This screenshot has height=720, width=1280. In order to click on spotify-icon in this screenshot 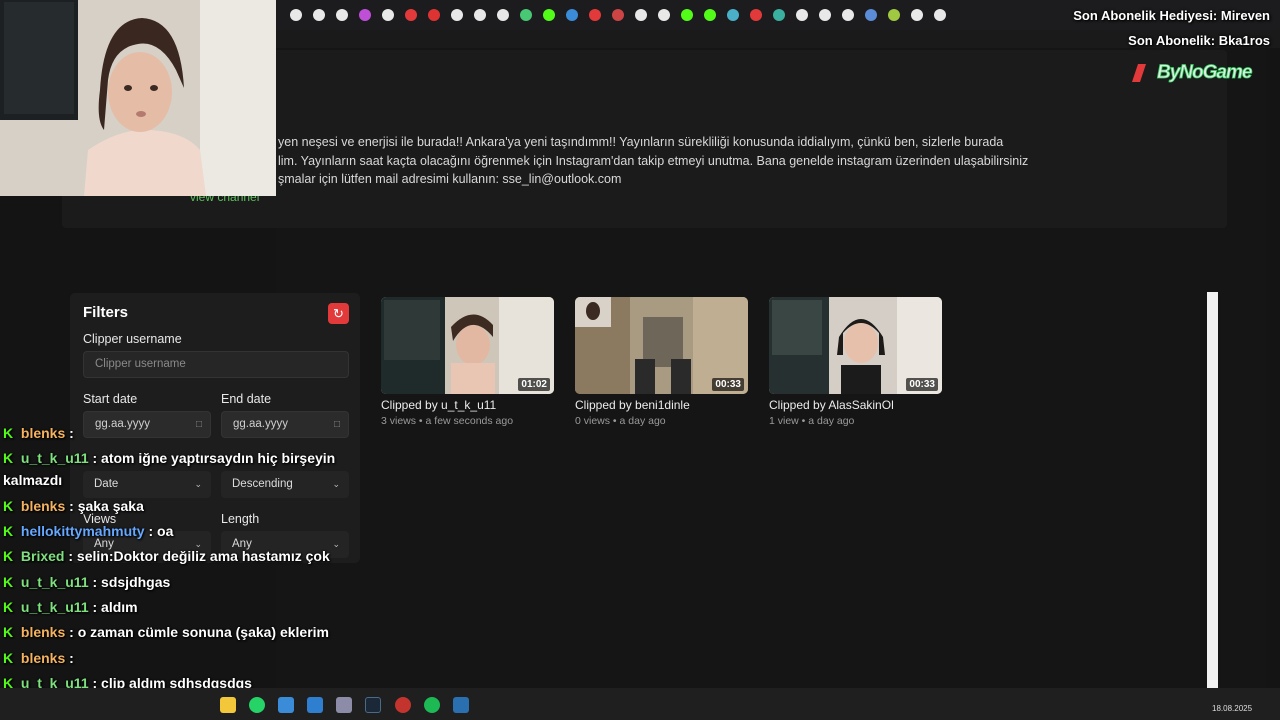, I will do `click(432, 705)`.